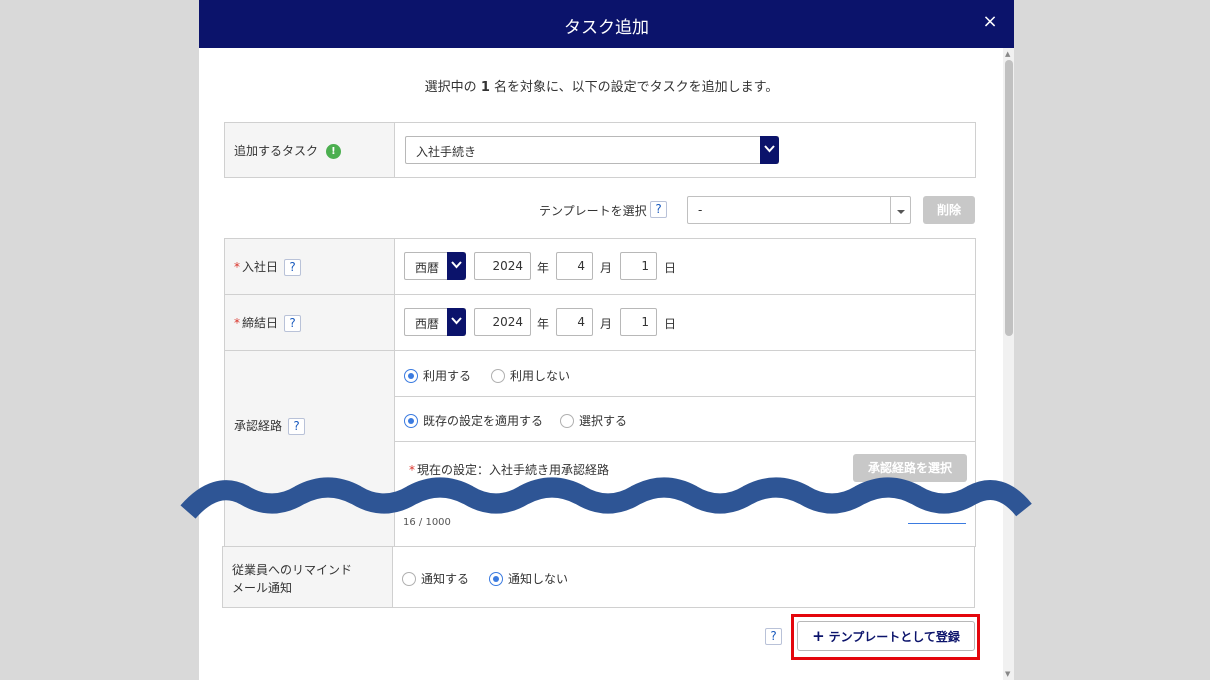  I want to click on template-label: テンプレートを選択, so click(593, 211).